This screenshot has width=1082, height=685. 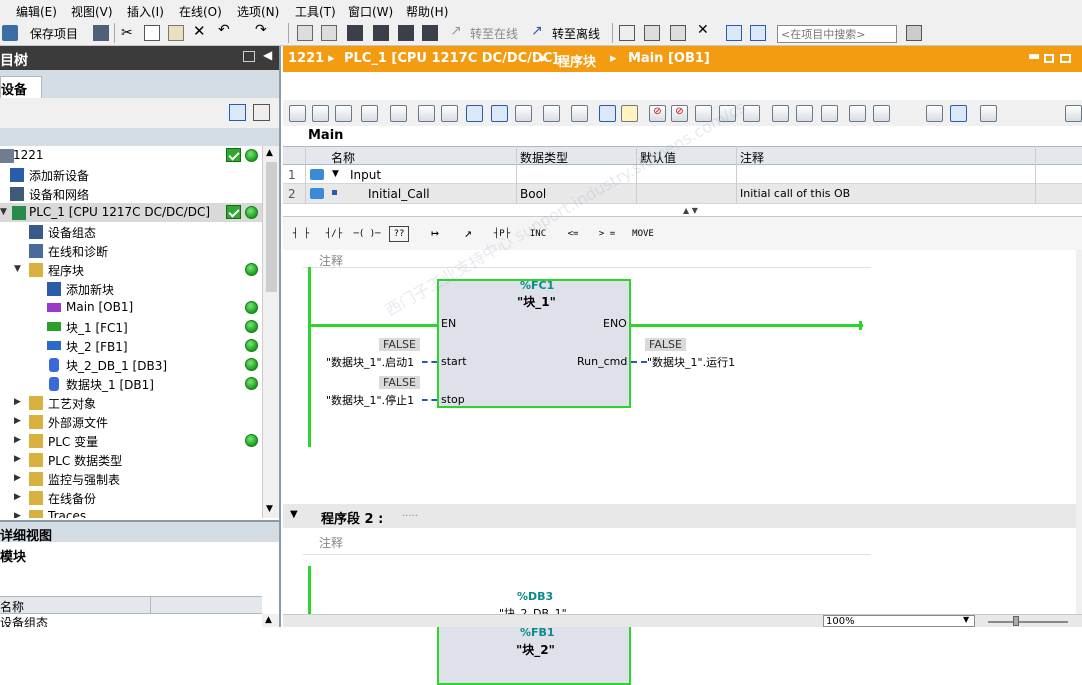 I want to click on tree-item-devices-networks: 设备和网络, so click(x=131, y=193).